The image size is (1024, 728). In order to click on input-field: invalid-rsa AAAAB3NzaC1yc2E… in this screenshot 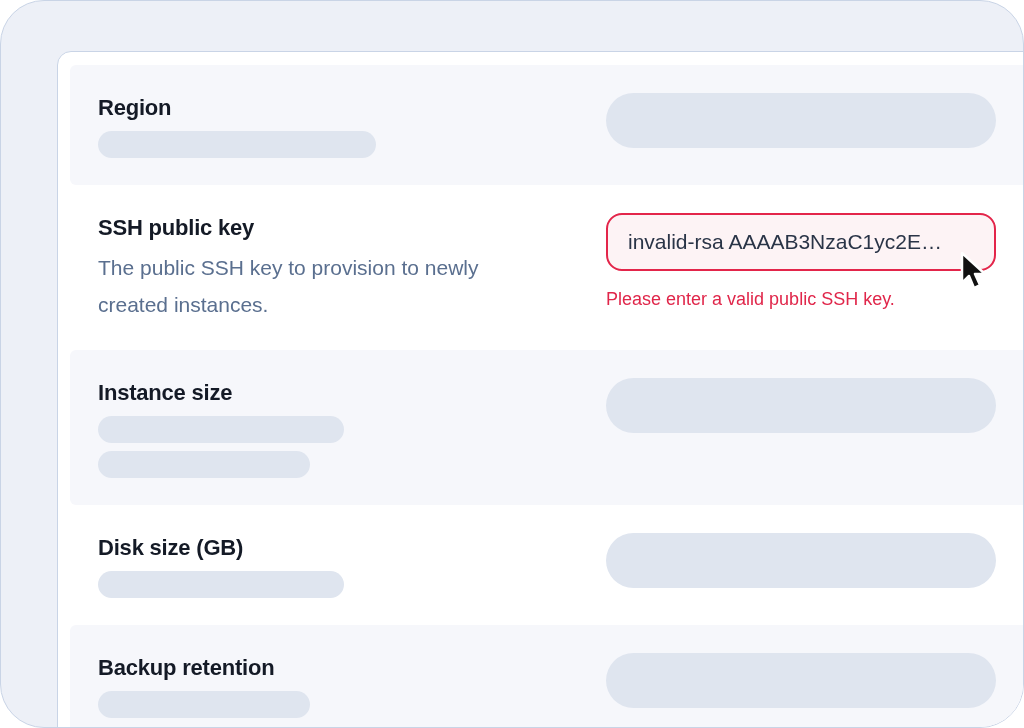, I will do `click(801, 242)`.